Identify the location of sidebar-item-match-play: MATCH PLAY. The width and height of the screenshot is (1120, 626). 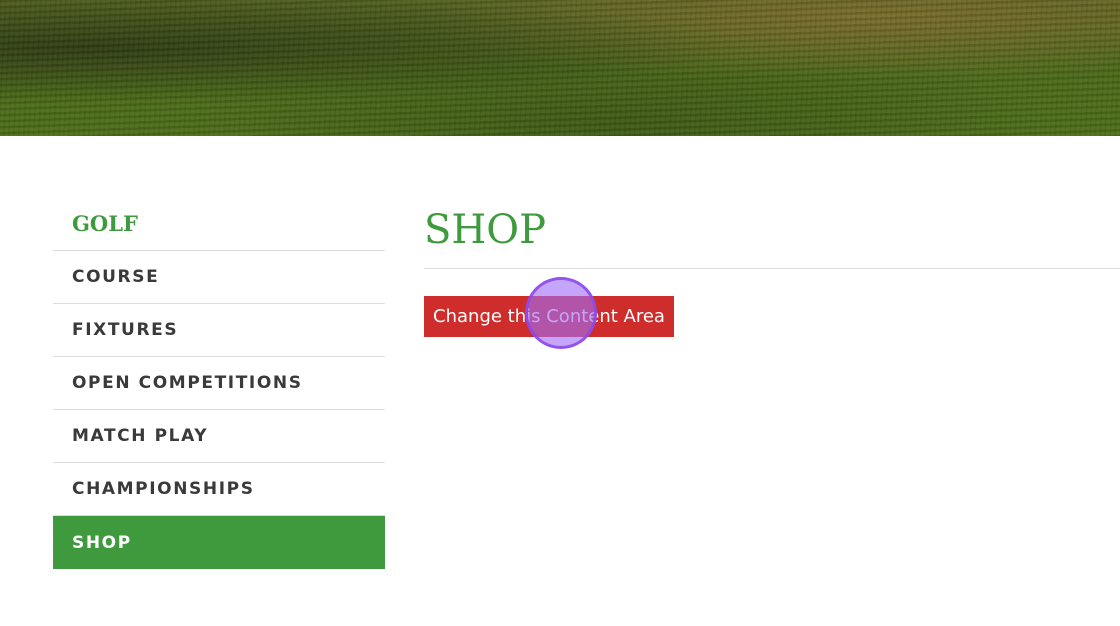
(219, 436).